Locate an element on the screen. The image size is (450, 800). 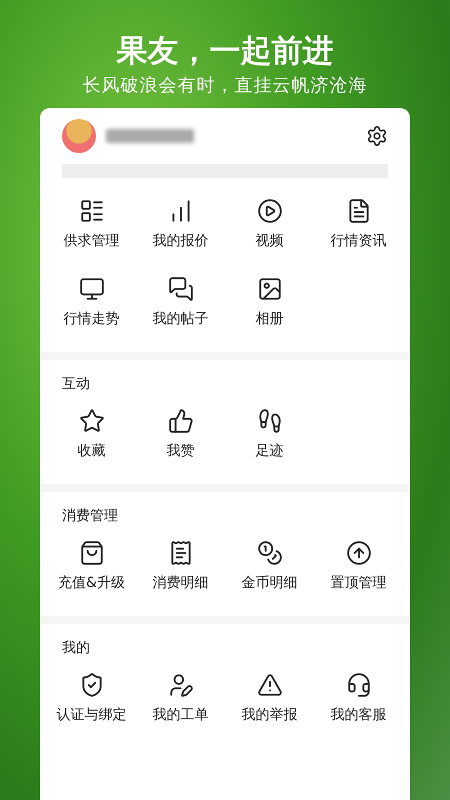
menu-item: 充值&升级 is located at coordinates (91, 566).